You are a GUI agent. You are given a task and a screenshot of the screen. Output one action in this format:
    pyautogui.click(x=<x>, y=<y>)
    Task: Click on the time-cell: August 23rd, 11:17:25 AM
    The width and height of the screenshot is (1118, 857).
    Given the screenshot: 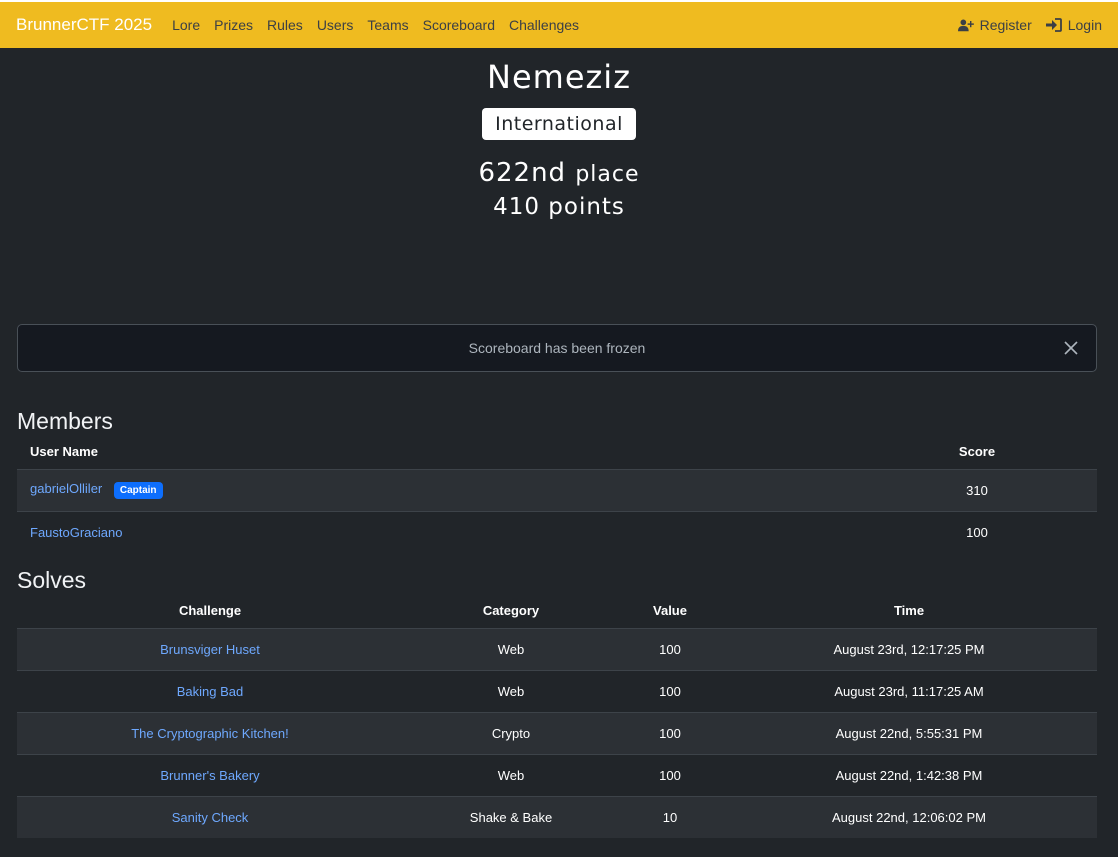 What is the action you would take?
    pyautogui.click(x=909, y=691)
    